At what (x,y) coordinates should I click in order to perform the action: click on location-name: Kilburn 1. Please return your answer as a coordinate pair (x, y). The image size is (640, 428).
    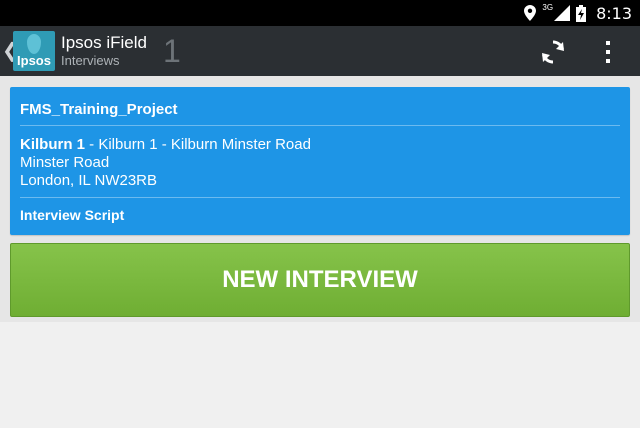
    Looking at the image, I should click on (53, 144).